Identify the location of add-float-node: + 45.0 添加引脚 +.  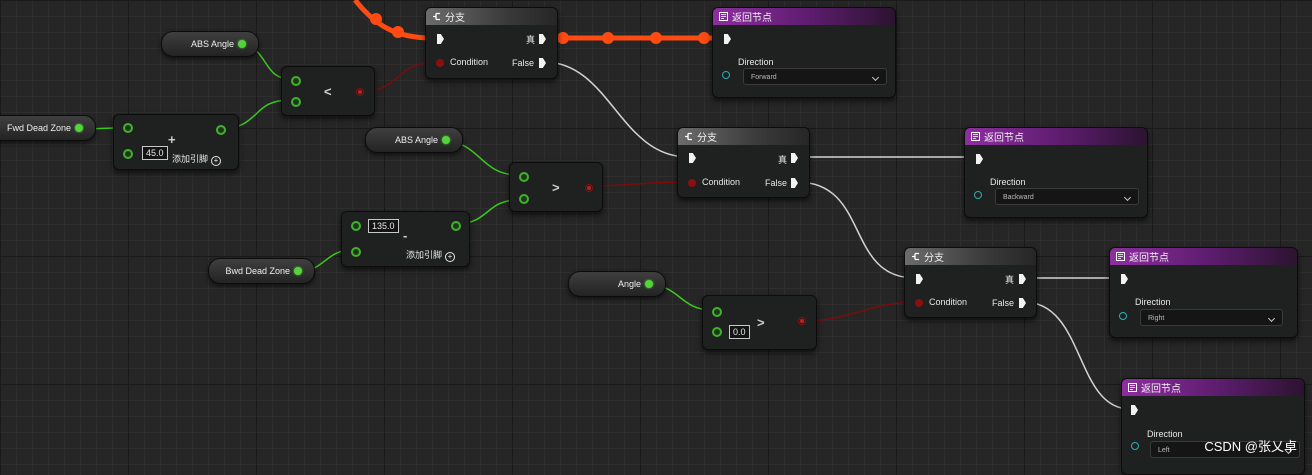
(176, 142).